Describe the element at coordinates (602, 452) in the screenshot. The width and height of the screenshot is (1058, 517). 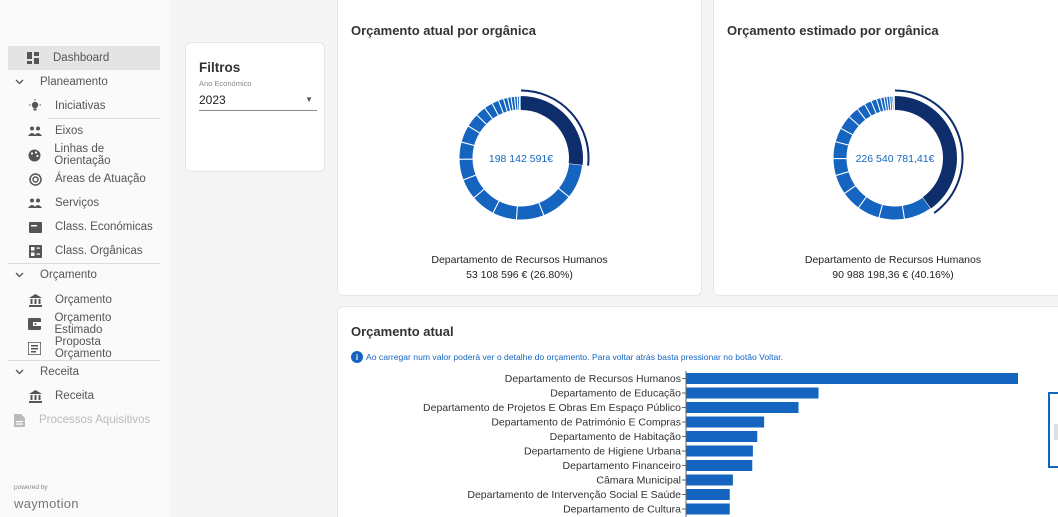
I see `bar-category-label: Departamento de Higiene Urbana` at that location.